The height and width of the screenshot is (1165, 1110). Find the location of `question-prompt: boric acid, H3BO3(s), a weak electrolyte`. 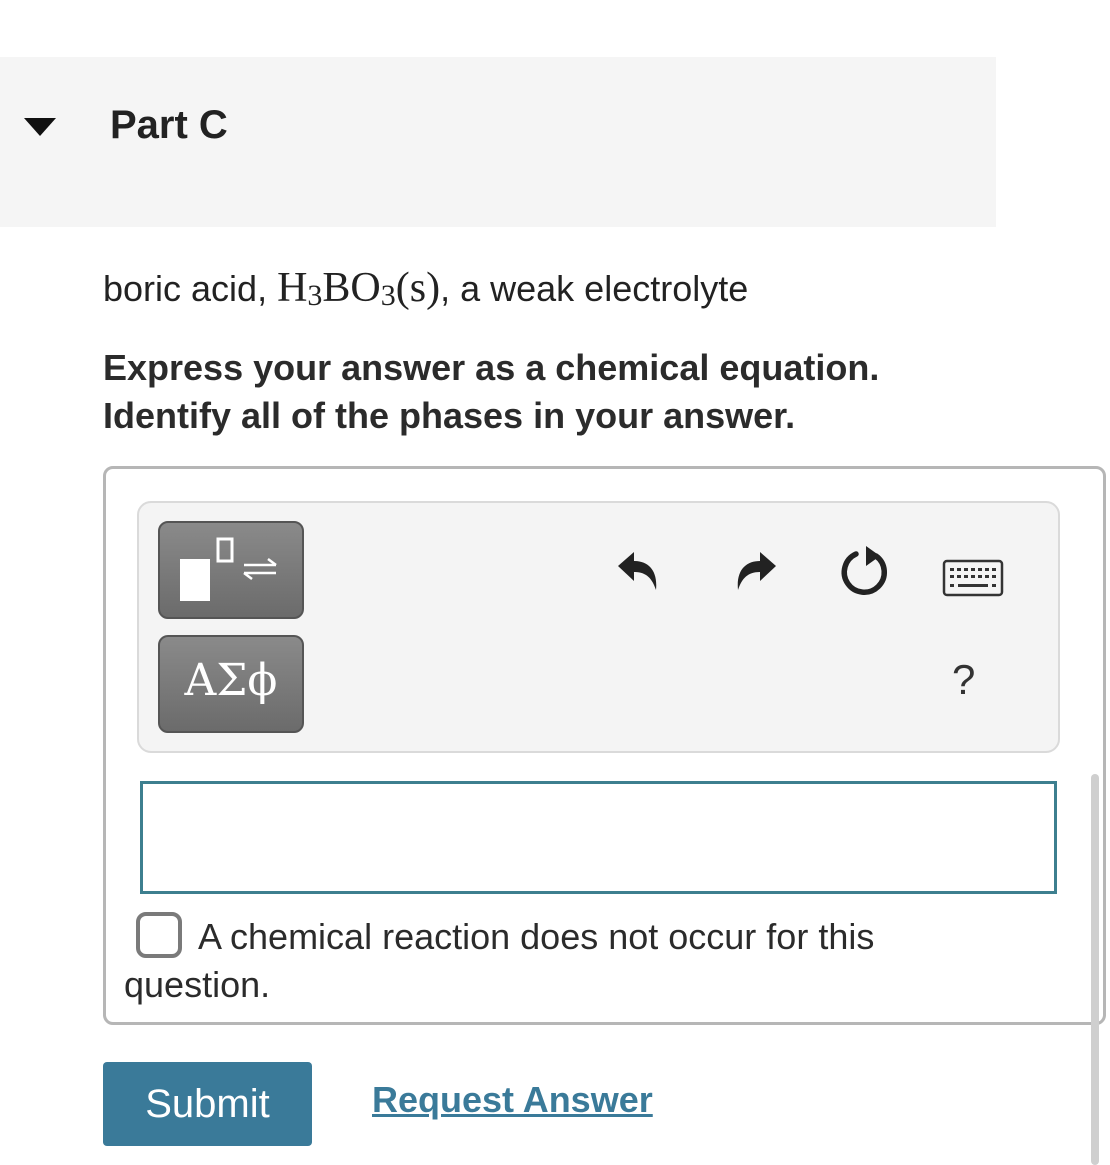

question-prompt: boric acid, H3BO3(s), a weak electrolyte is located at coordinates (425, 288).